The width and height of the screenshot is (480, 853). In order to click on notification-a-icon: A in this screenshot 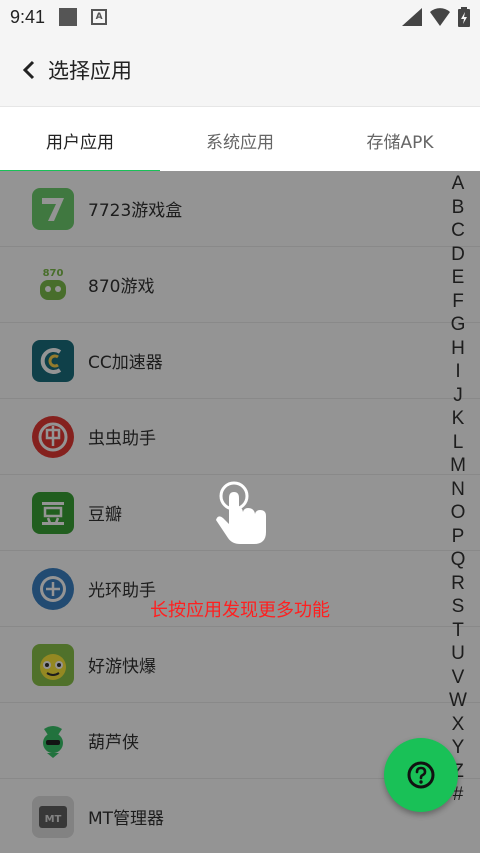, I will do `click(99, 17)`.